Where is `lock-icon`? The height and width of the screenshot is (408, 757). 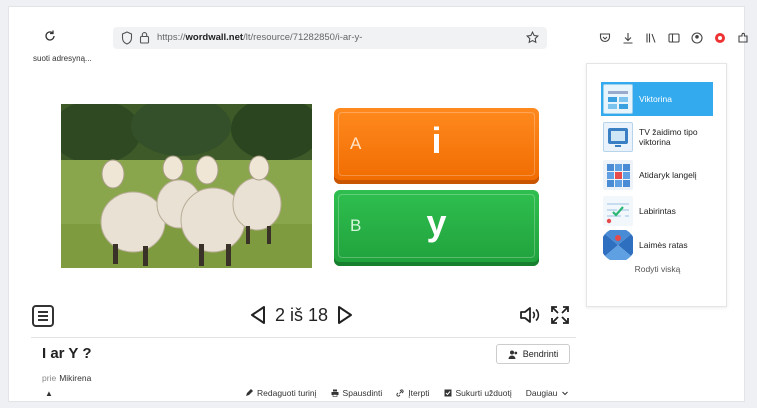
lock-icon is located at coordinates (144, 37).